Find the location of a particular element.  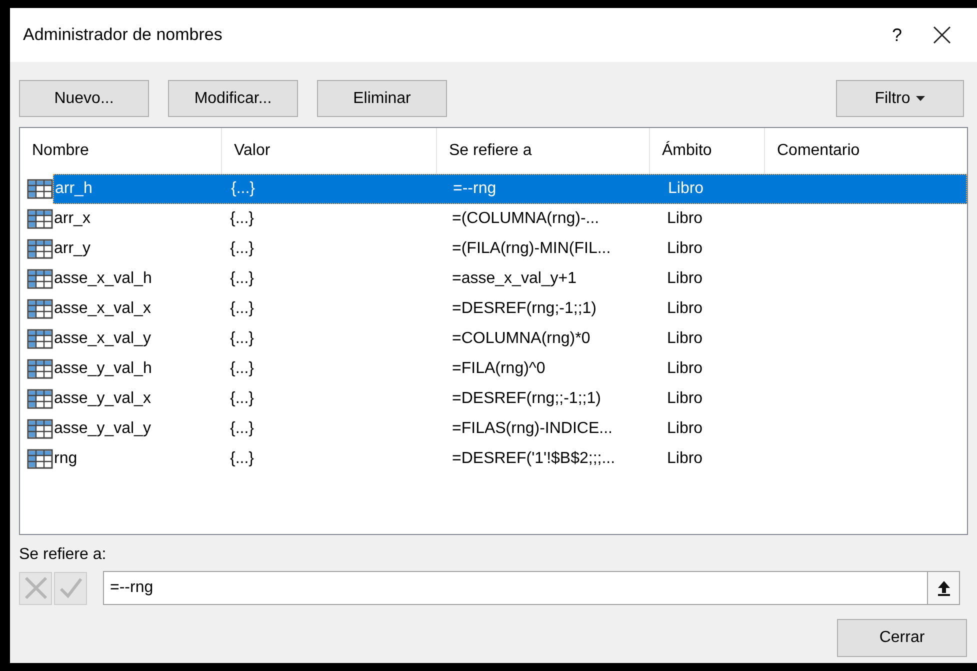

name-row: arr_y {...} =(FILA(rng)-MIN(FIL... Libro is located at coordinates (493, 249).